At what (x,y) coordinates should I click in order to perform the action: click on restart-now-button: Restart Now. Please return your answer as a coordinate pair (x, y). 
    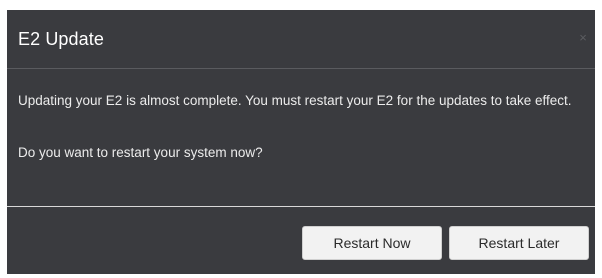
    Looking at the image, I should click on (372, 243).